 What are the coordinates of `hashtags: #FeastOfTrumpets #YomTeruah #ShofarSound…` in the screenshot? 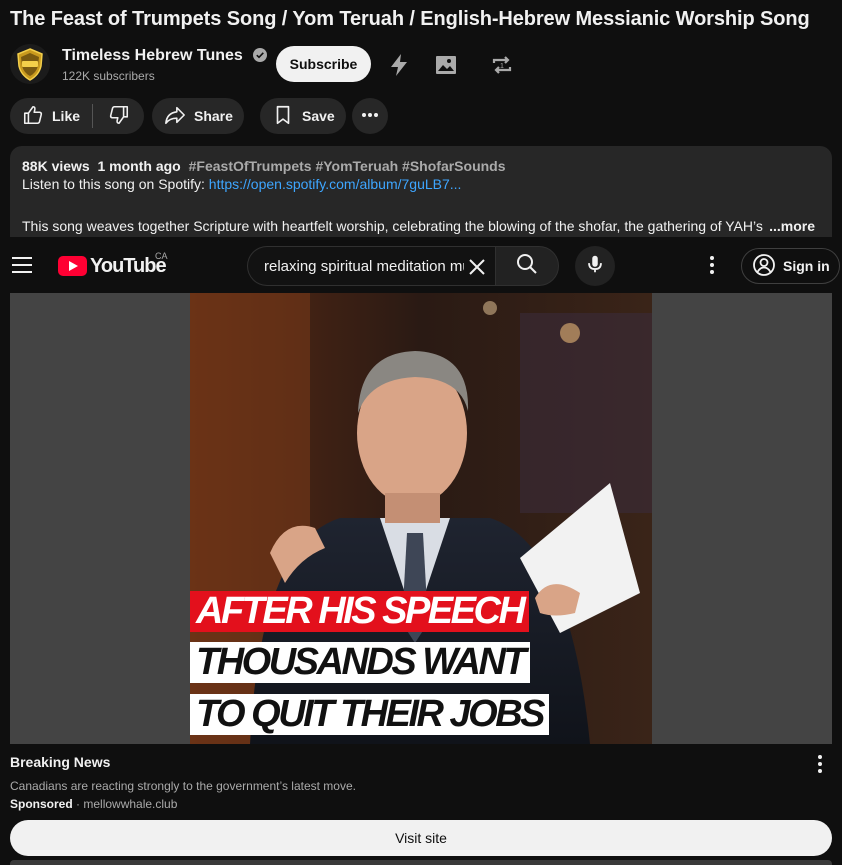 It's located at (347, 166).